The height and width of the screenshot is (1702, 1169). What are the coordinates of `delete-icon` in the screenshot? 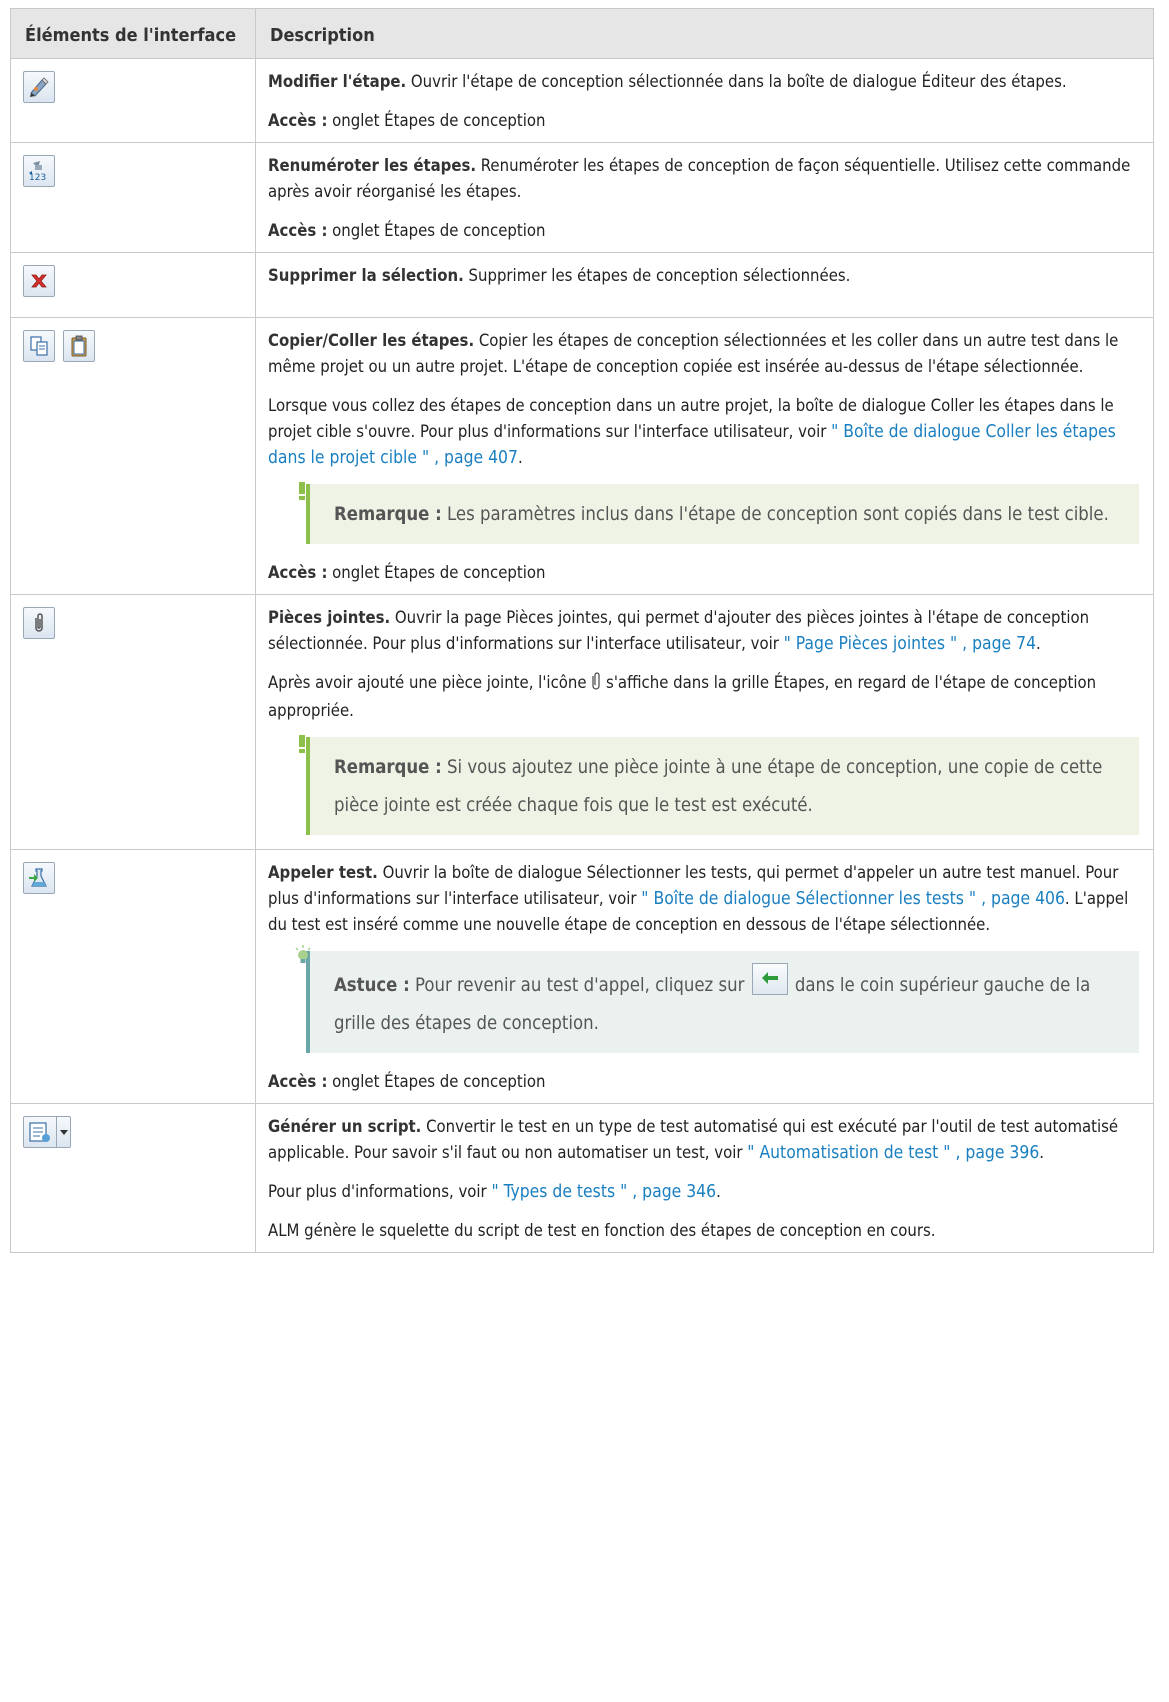 It's located at (39, 281).